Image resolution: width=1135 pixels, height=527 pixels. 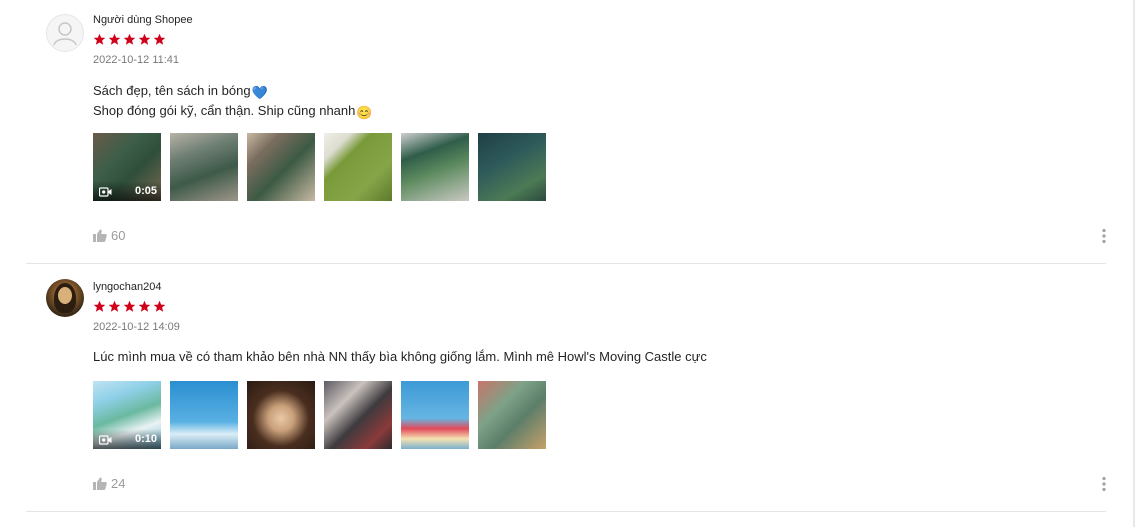 I want to click on review-media: 0:10, so click(x=319, y=415).